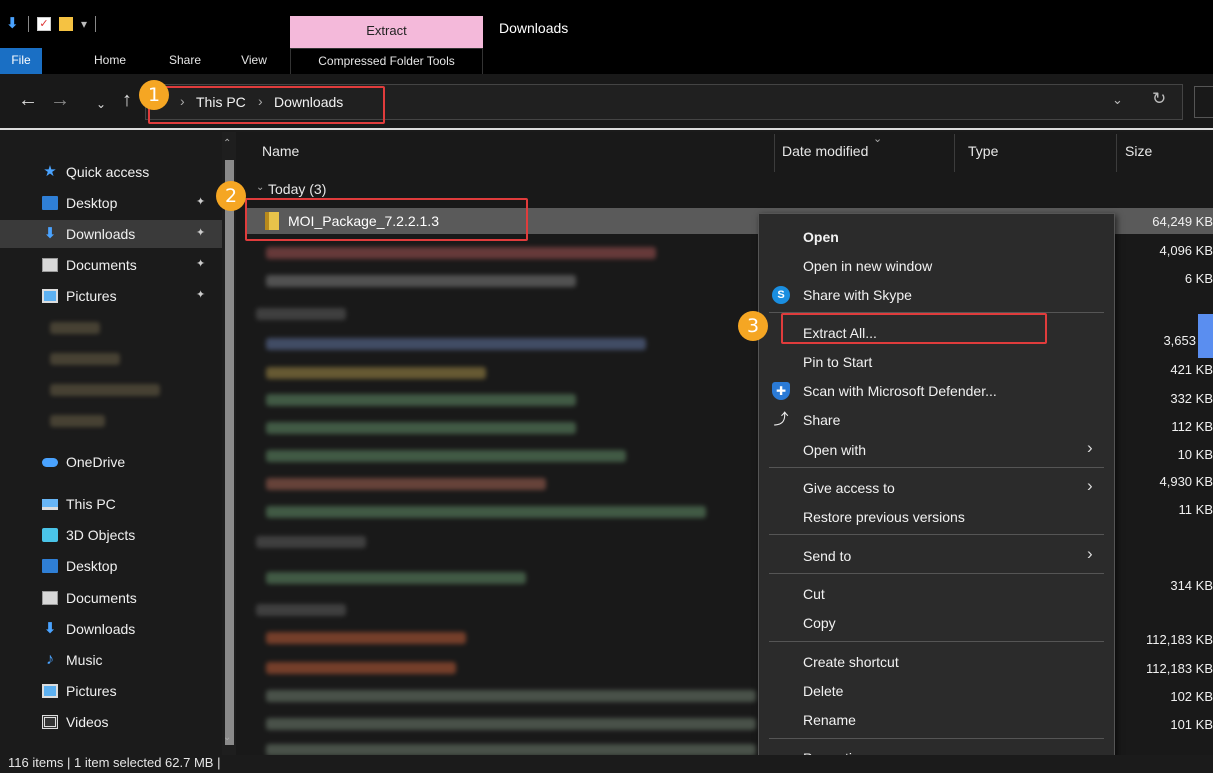 The width and height of the screenshot is (1213, 773). I want to click on column-name: Name, so click(280, 151).